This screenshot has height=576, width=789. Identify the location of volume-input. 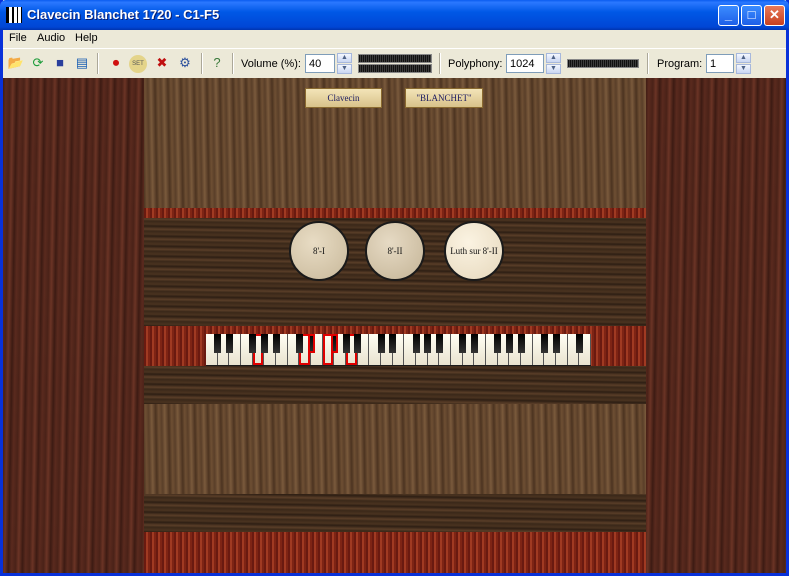
(320, 63).